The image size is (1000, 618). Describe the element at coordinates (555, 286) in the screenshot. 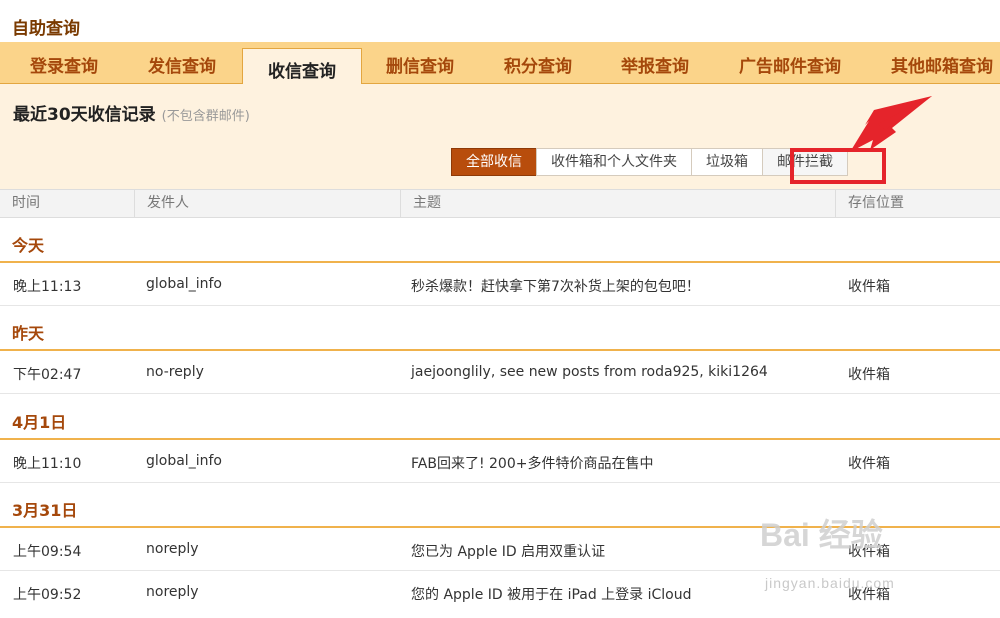

I see `row-subject: 秒杀爆款！赶快拿下第7次补货上架的包包吧！` at that location.